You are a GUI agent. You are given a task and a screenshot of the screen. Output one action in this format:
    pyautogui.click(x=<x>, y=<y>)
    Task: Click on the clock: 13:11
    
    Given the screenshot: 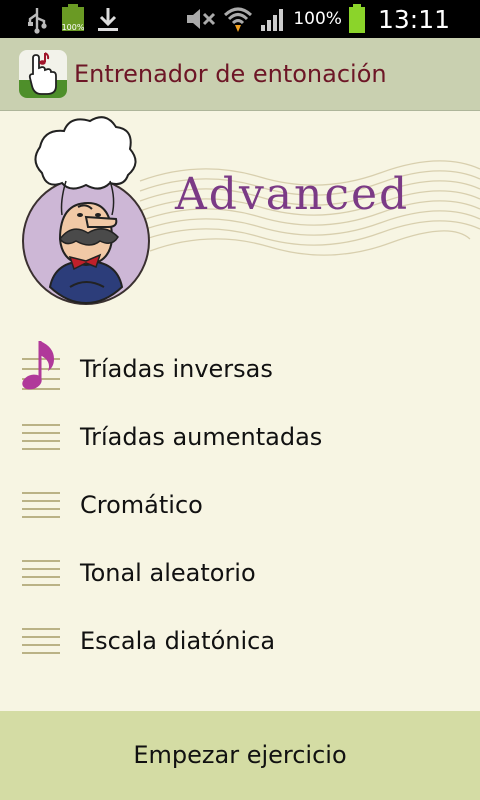 What is the action you would take?
    pyautogui.click(x=413, y=19)
    